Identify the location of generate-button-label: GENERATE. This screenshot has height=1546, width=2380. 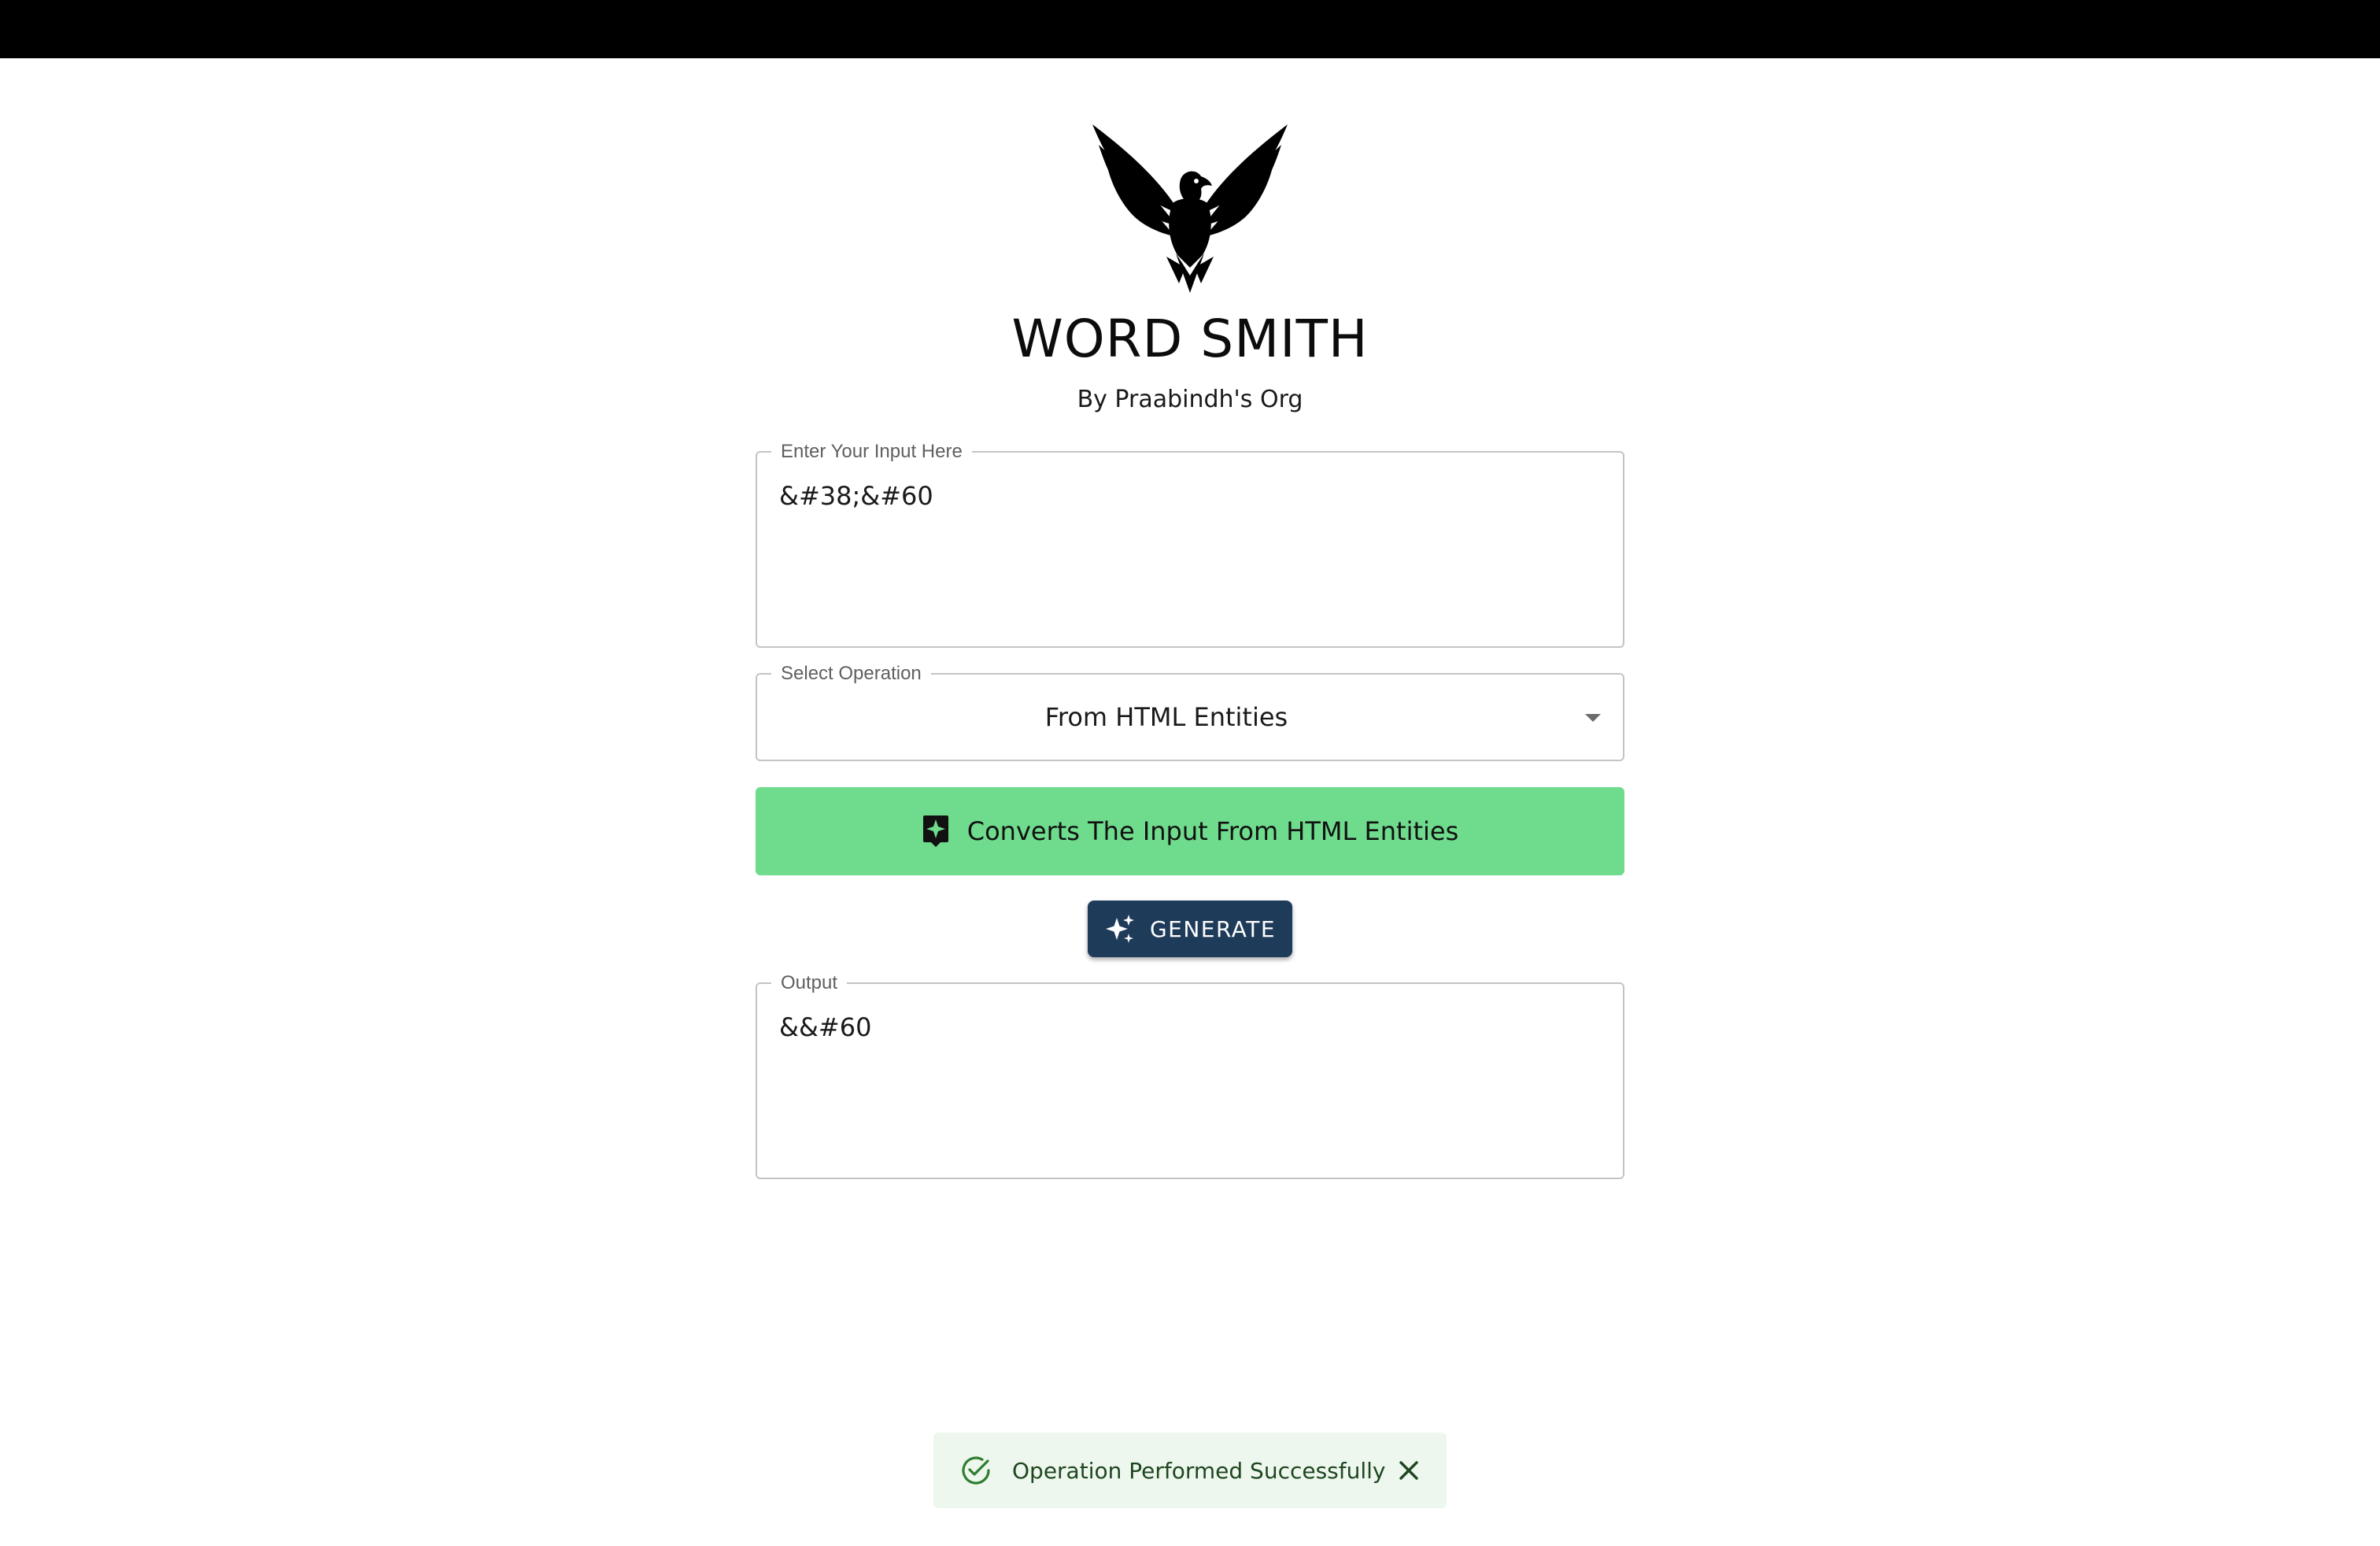
(1213, 928).